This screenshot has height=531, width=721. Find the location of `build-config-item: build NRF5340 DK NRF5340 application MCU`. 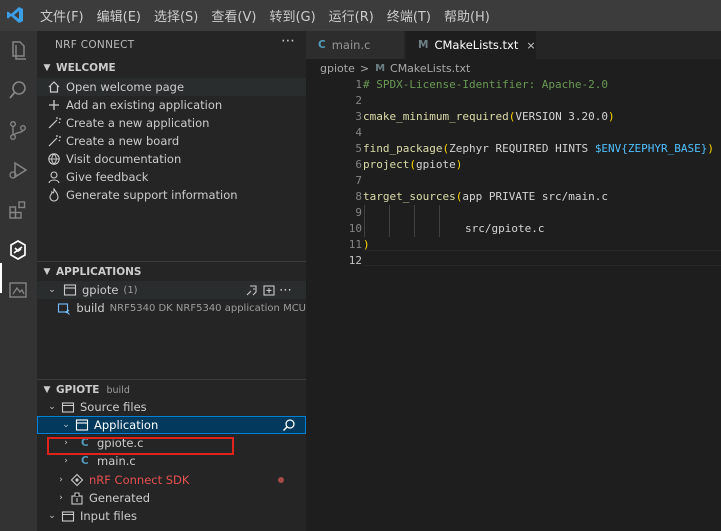

build-config-item: build NRF5340 DK NRF5340 application MCU is located at coordinates (171, 308).